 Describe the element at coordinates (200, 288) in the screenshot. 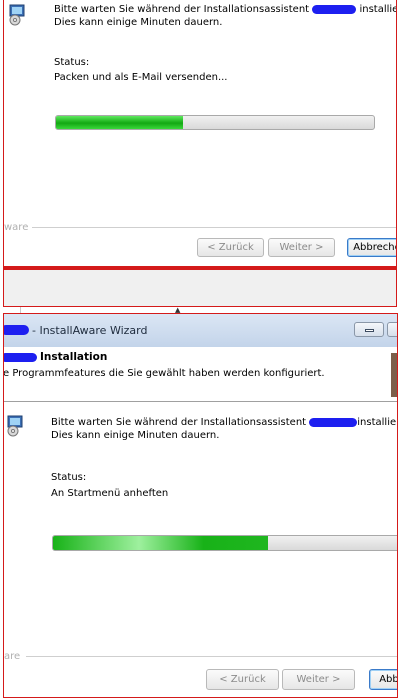

I see `underlying-window-strip` at that location.